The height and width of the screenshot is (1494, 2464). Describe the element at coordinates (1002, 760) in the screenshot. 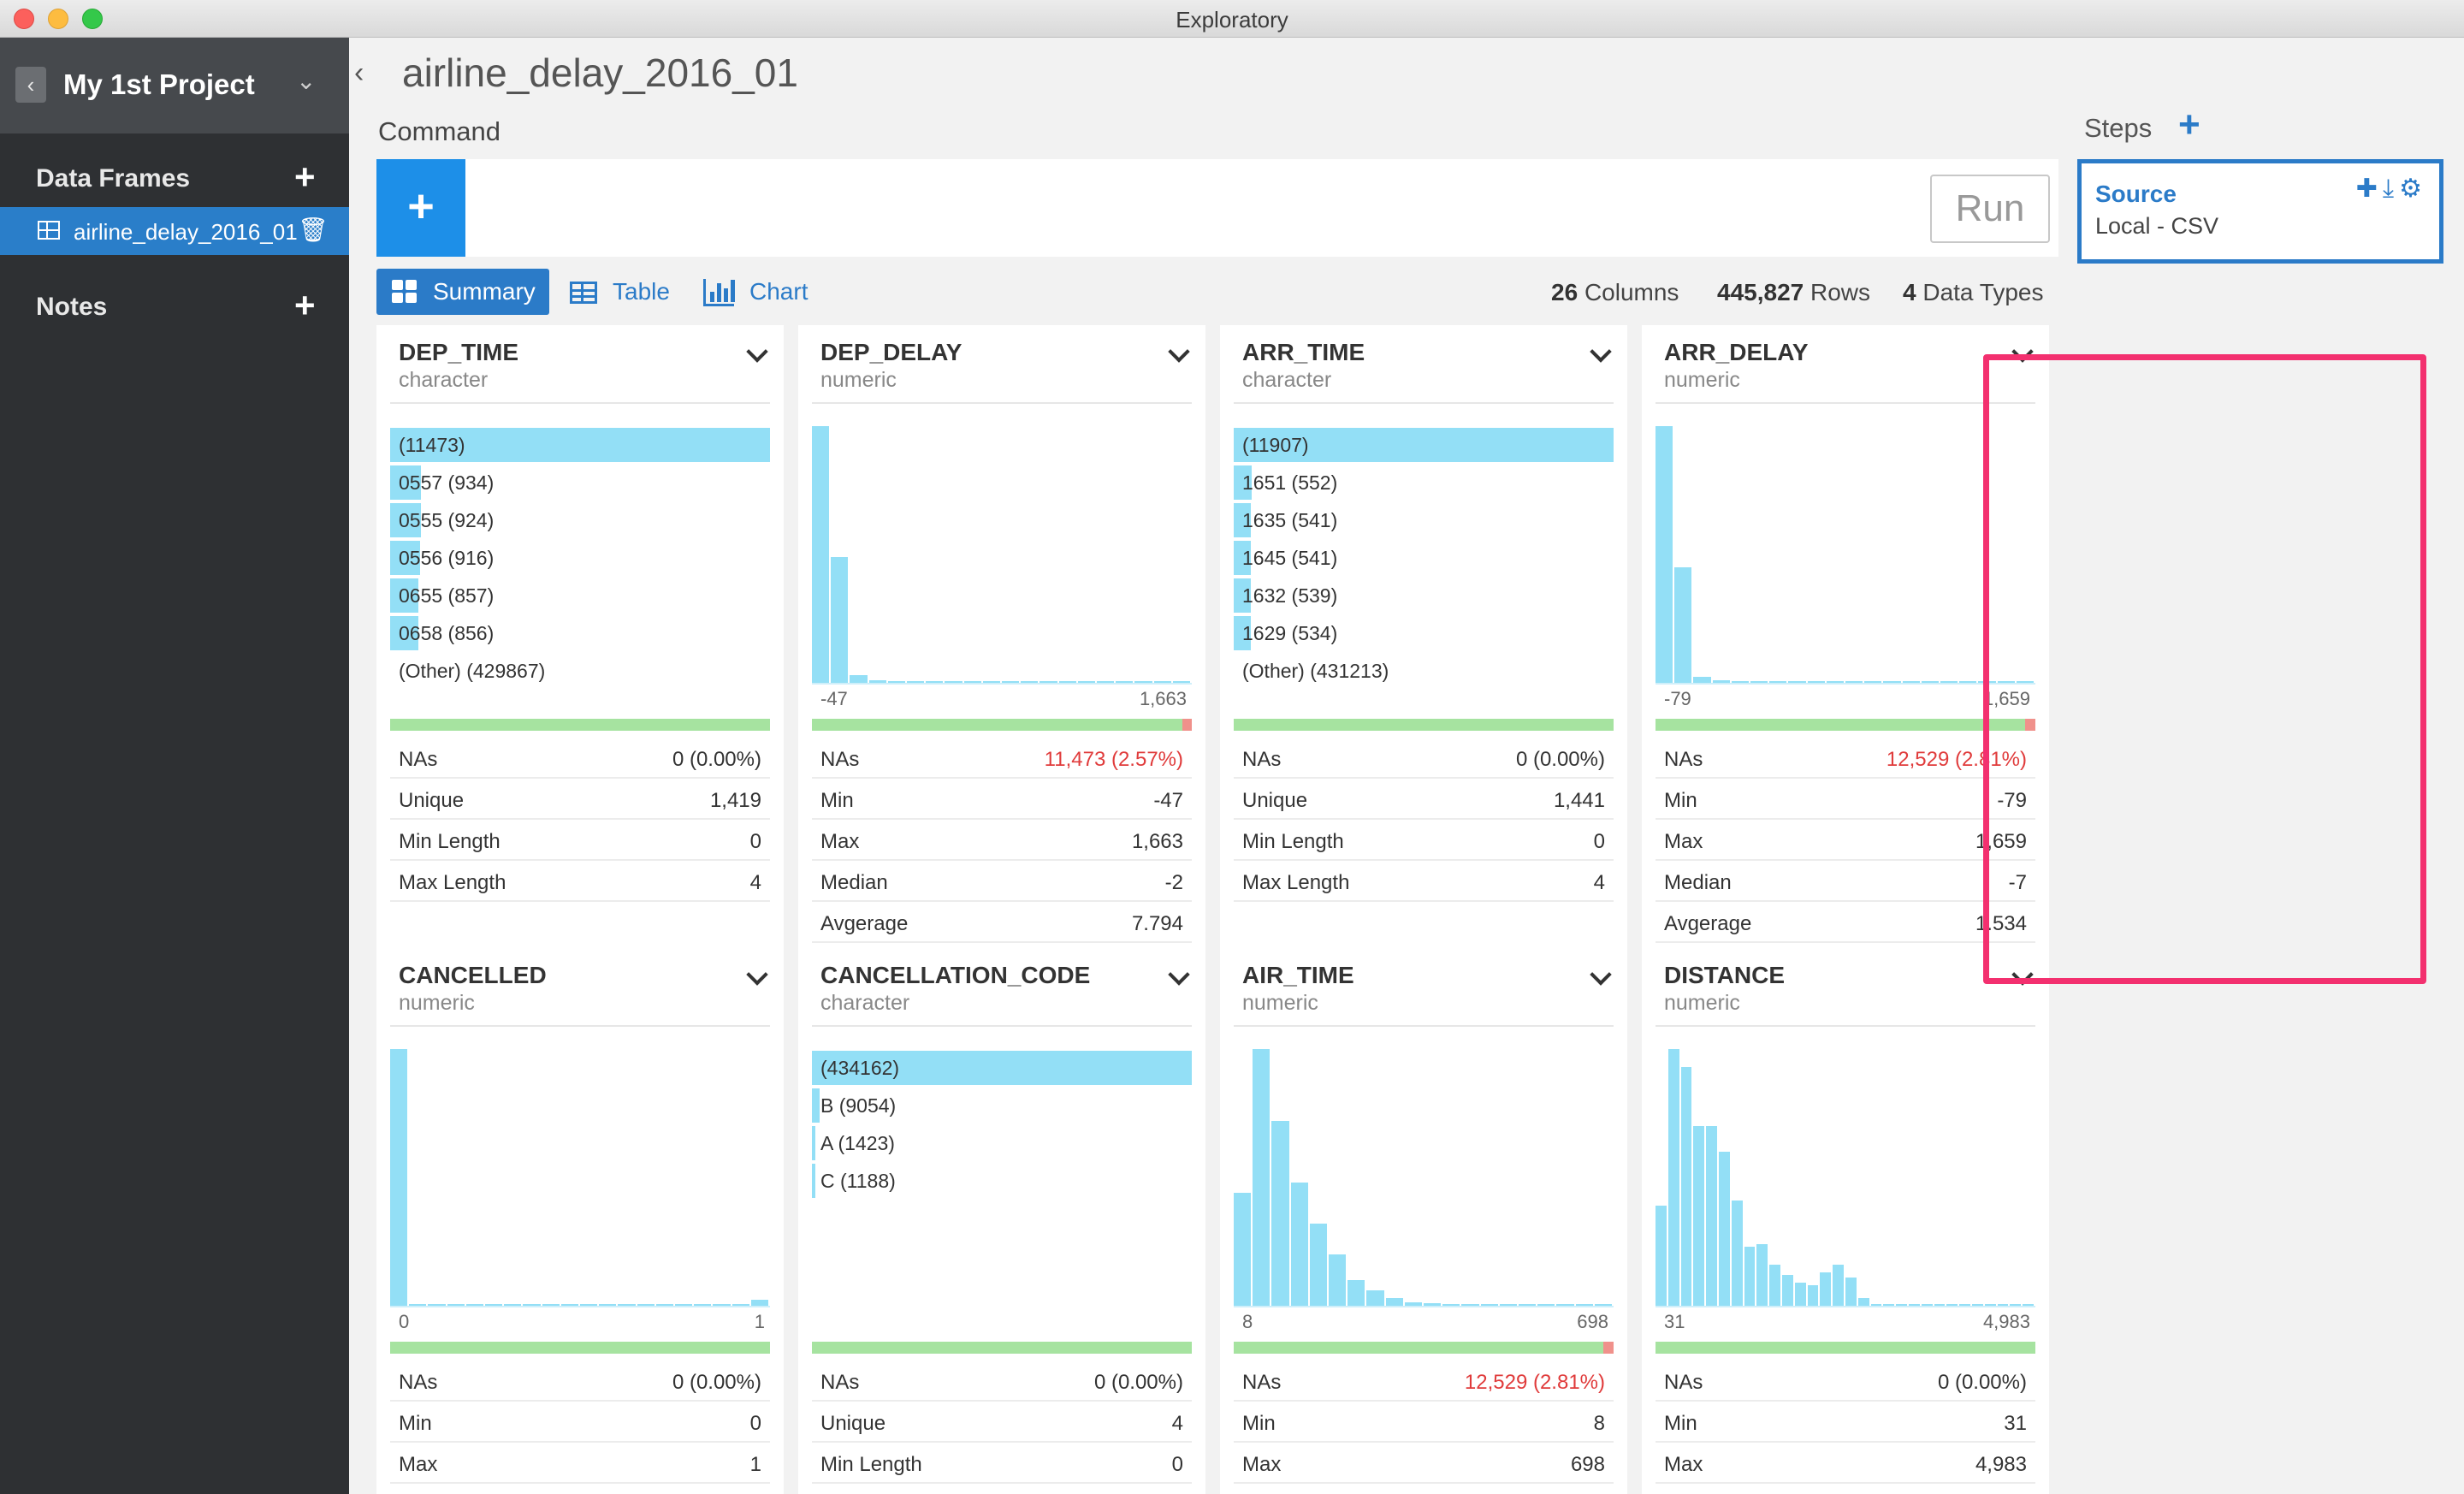

I see `stat-row: NAs 11,473 (2.57%)` at that location.